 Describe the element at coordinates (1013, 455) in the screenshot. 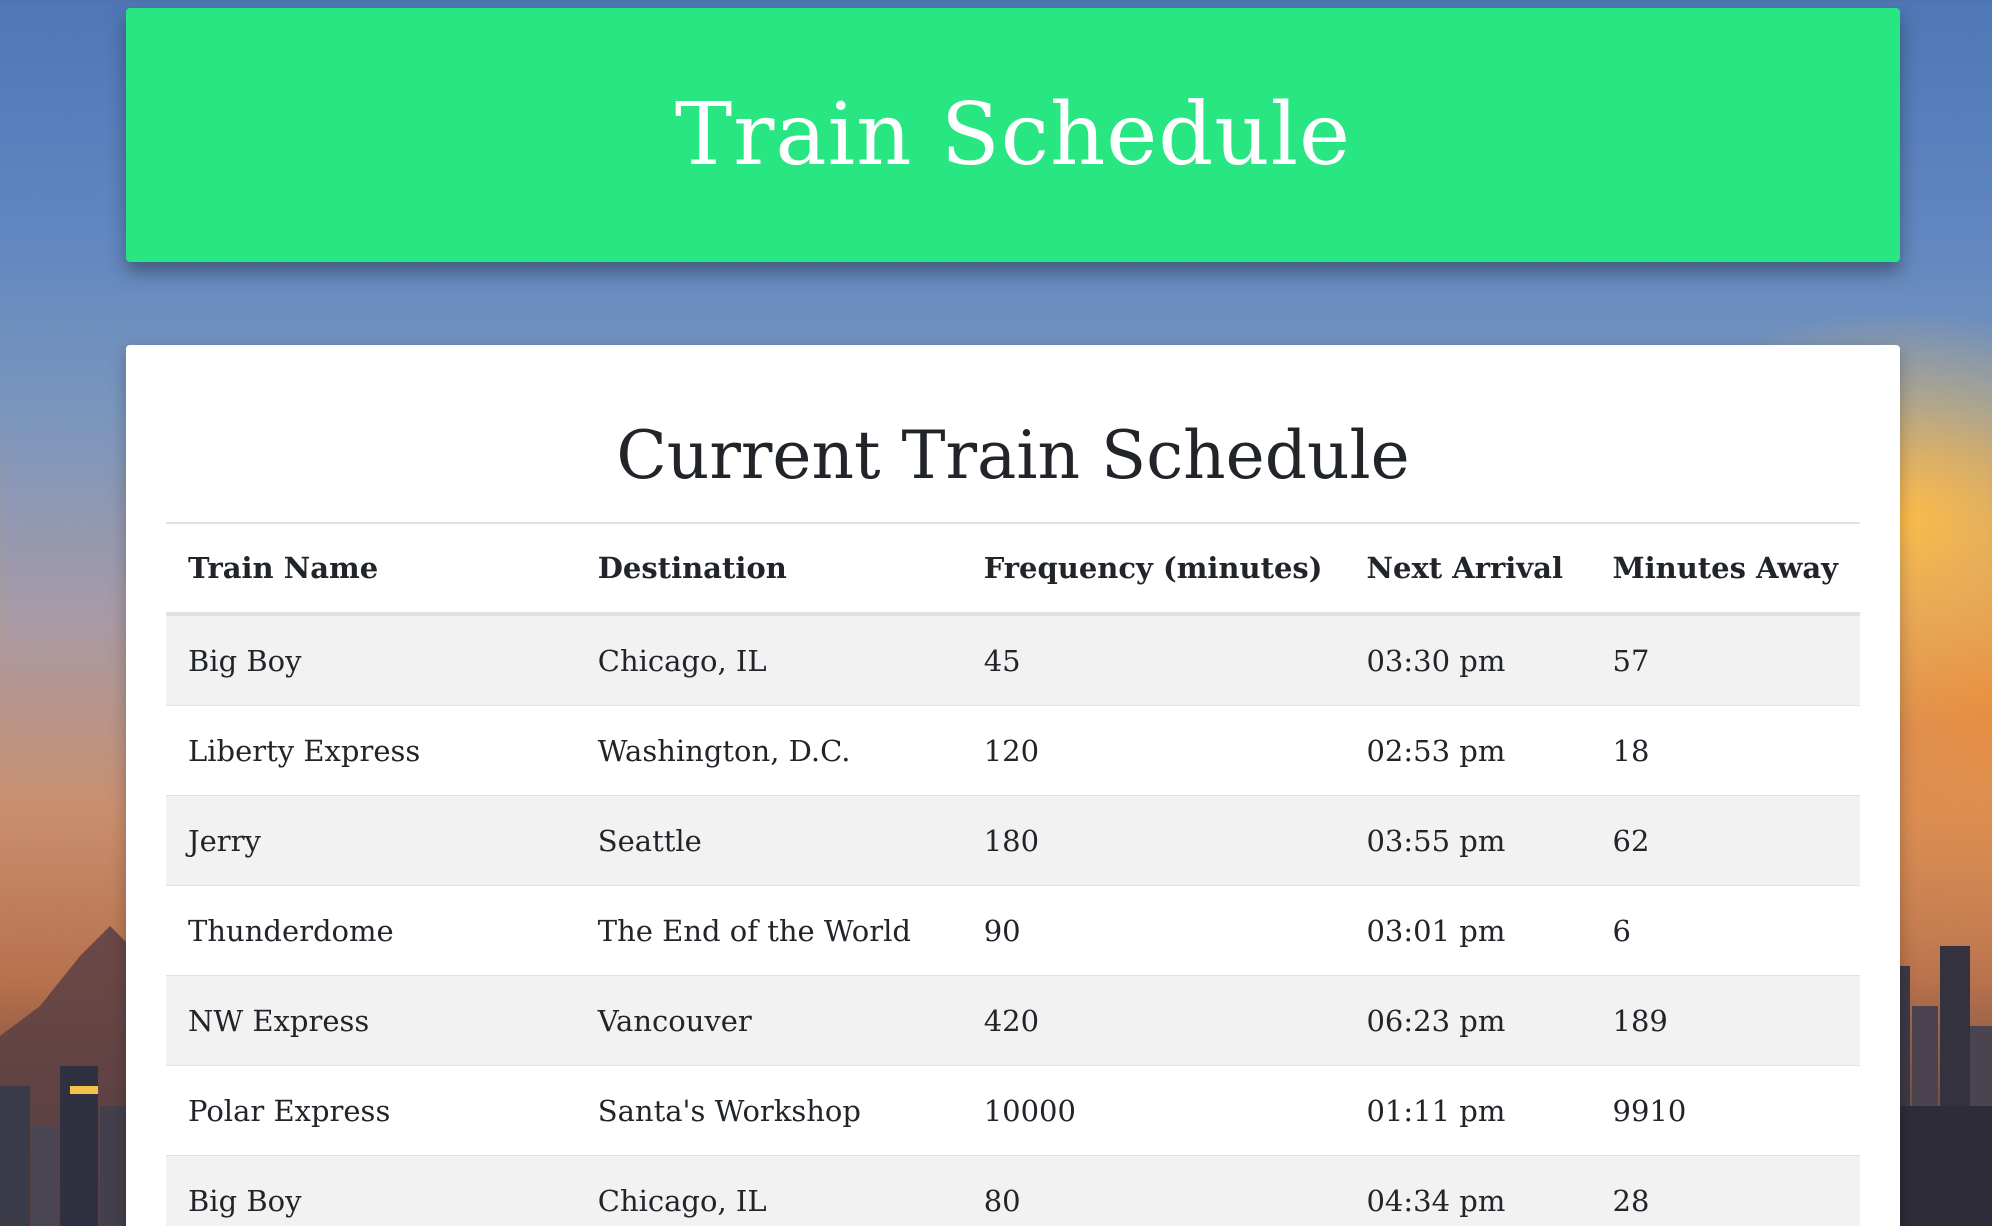

I see `schedule-title: Current Train Schedule` at that location.